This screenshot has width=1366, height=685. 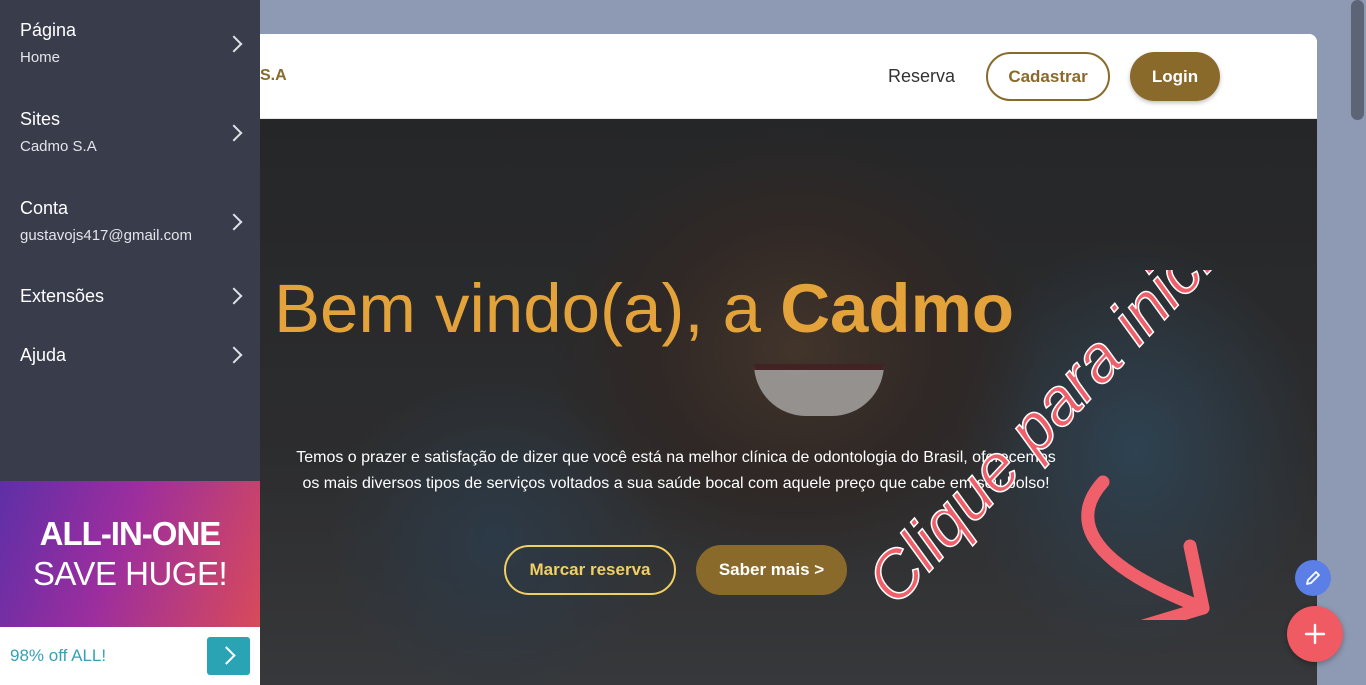 I want to click on add-fab-button, so click(x=1315, y=634).